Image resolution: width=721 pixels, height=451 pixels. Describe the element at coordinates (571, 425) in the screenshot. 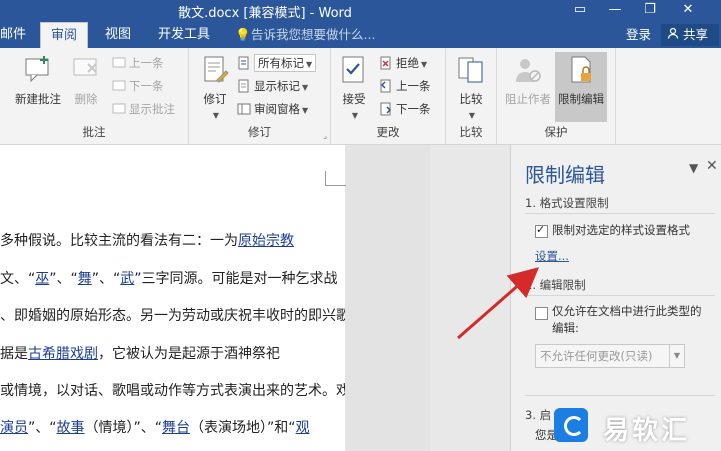

I see `logo-mark-icon` at that location.